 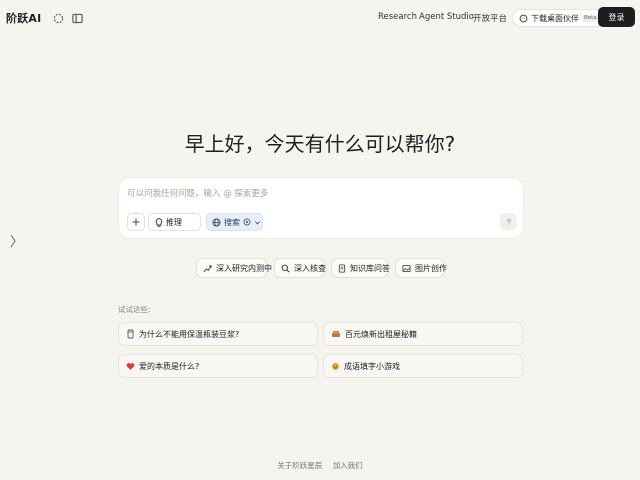 I want to click on send-button, so click(x=508, y=221).